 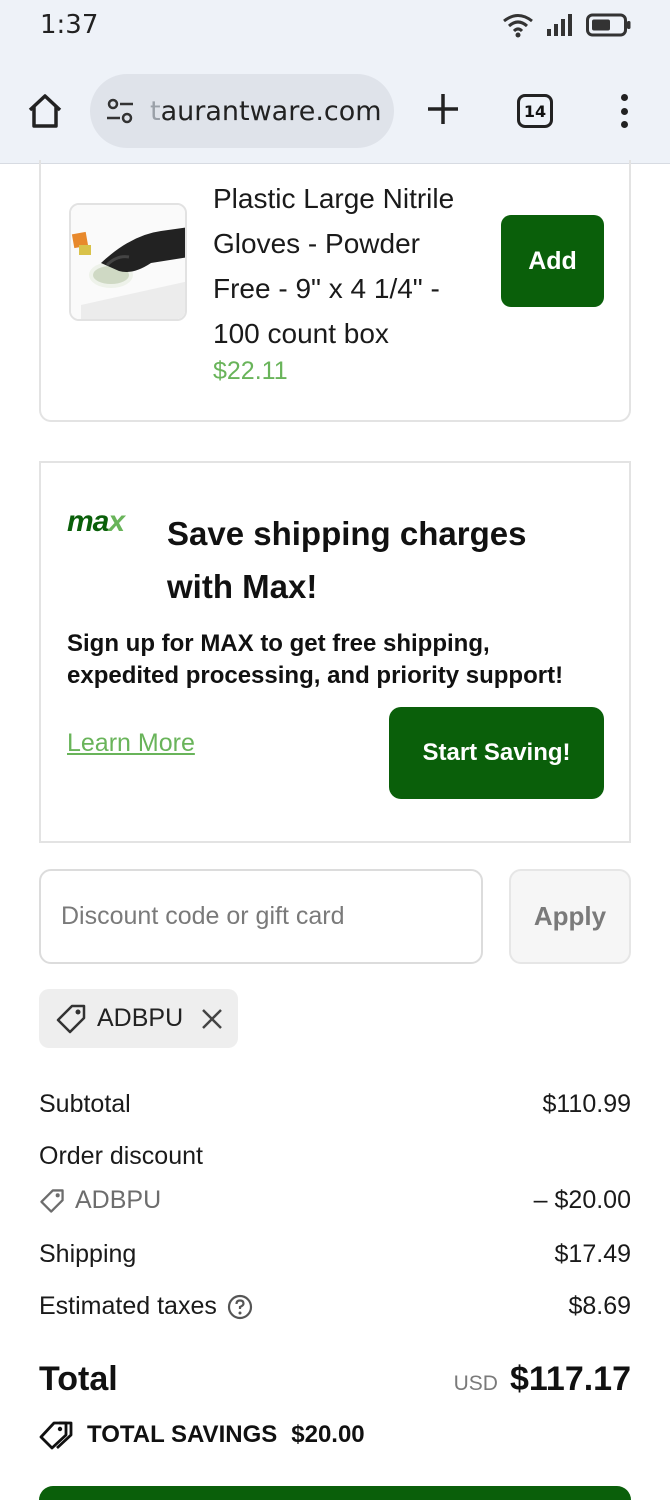 What do you see at coordinates (347, 560) in the screenshot?
I see `max-promo-title: Save shipping charges with Max!` at bounding box center [347, 560].